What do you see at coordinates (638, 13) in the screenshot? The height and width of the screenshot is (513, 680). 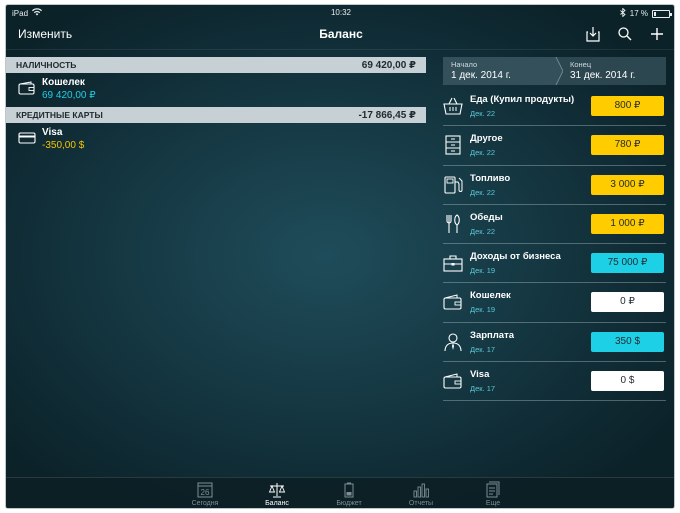 I see `battery-percent: 17 %` at bounding box center [638, 13].